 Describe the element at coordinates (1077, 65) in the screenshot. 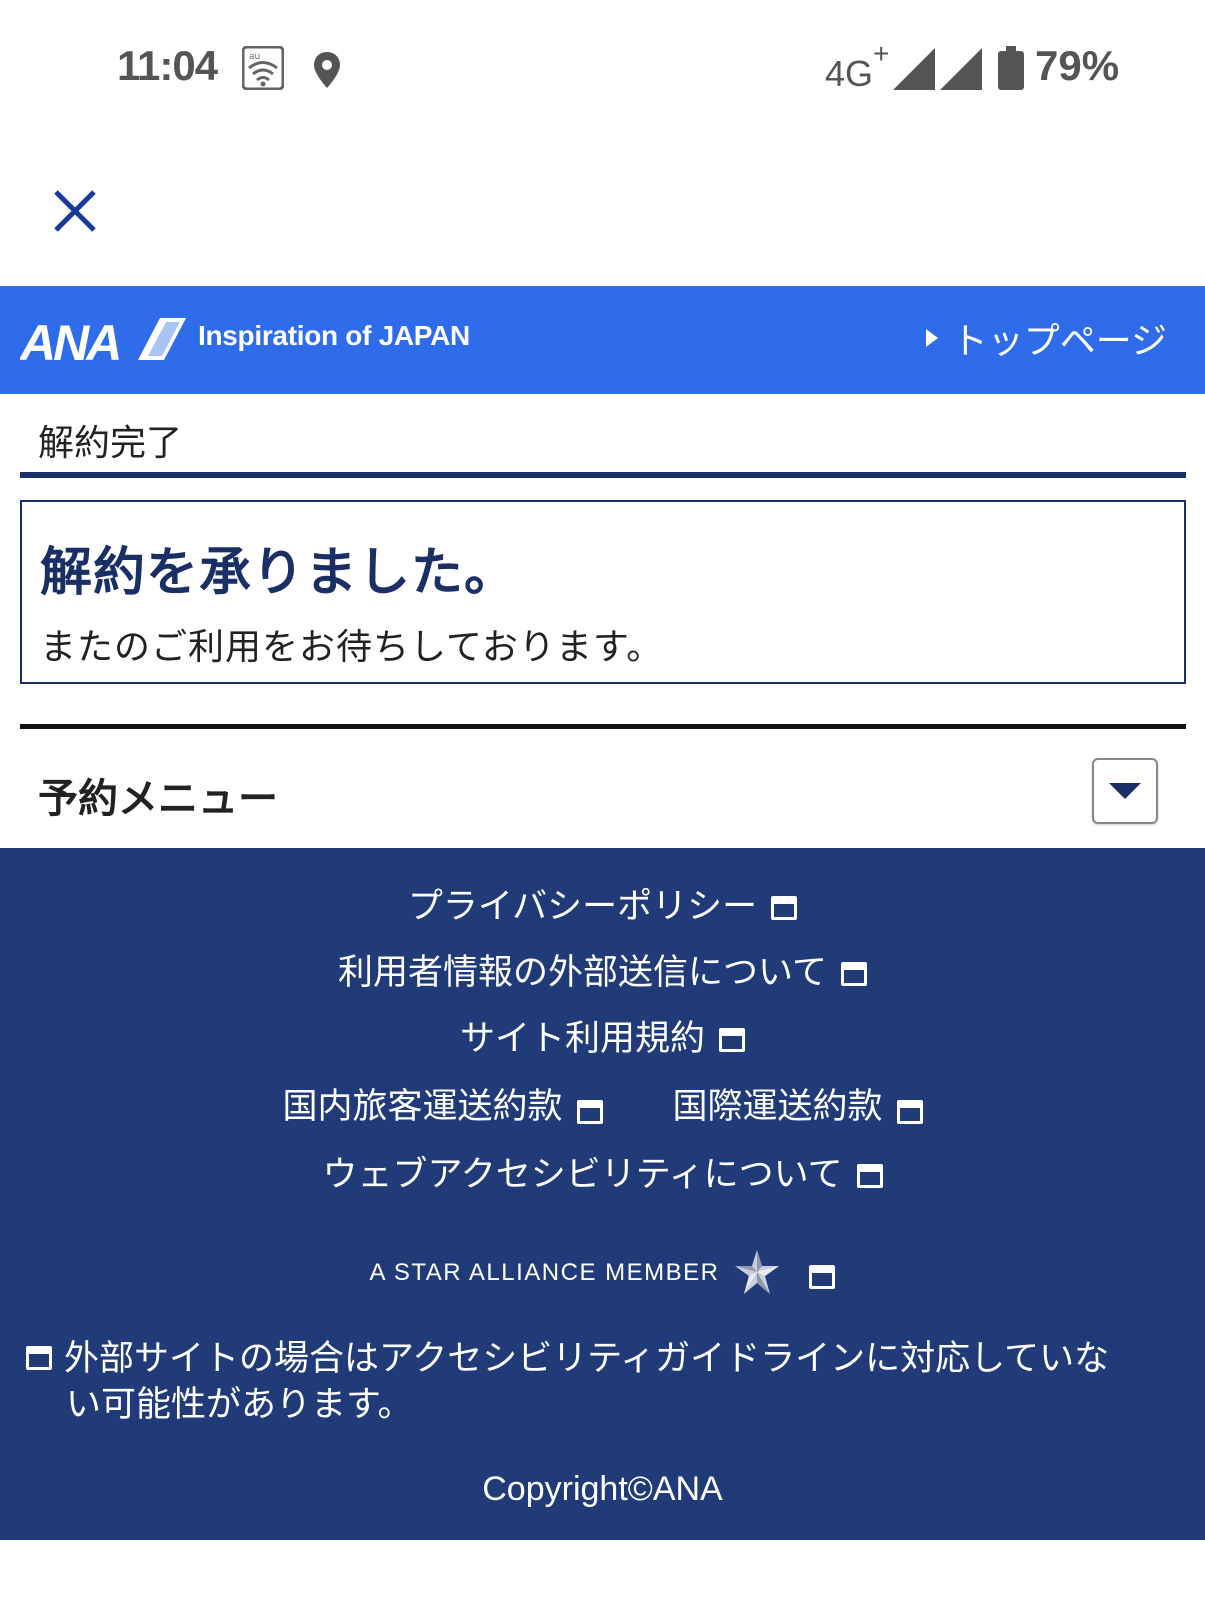

I see `battery-percent: 79%` at that location.